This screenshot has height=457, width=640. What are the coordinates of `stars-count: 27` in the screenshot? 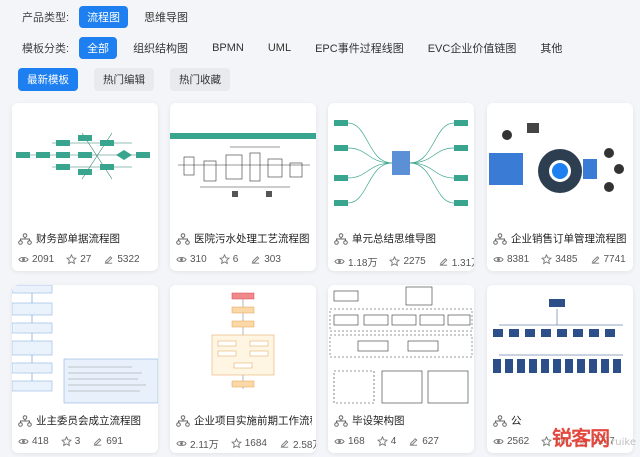 It's located at (86, 259).